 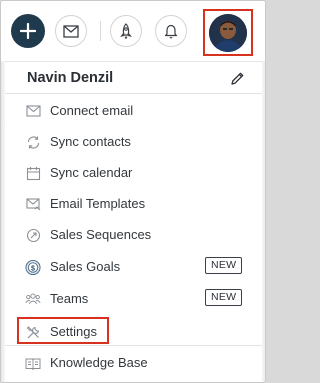 I want to click on menu-item-knowledge-base: Knowledge Base, so click(x=133, y=363).